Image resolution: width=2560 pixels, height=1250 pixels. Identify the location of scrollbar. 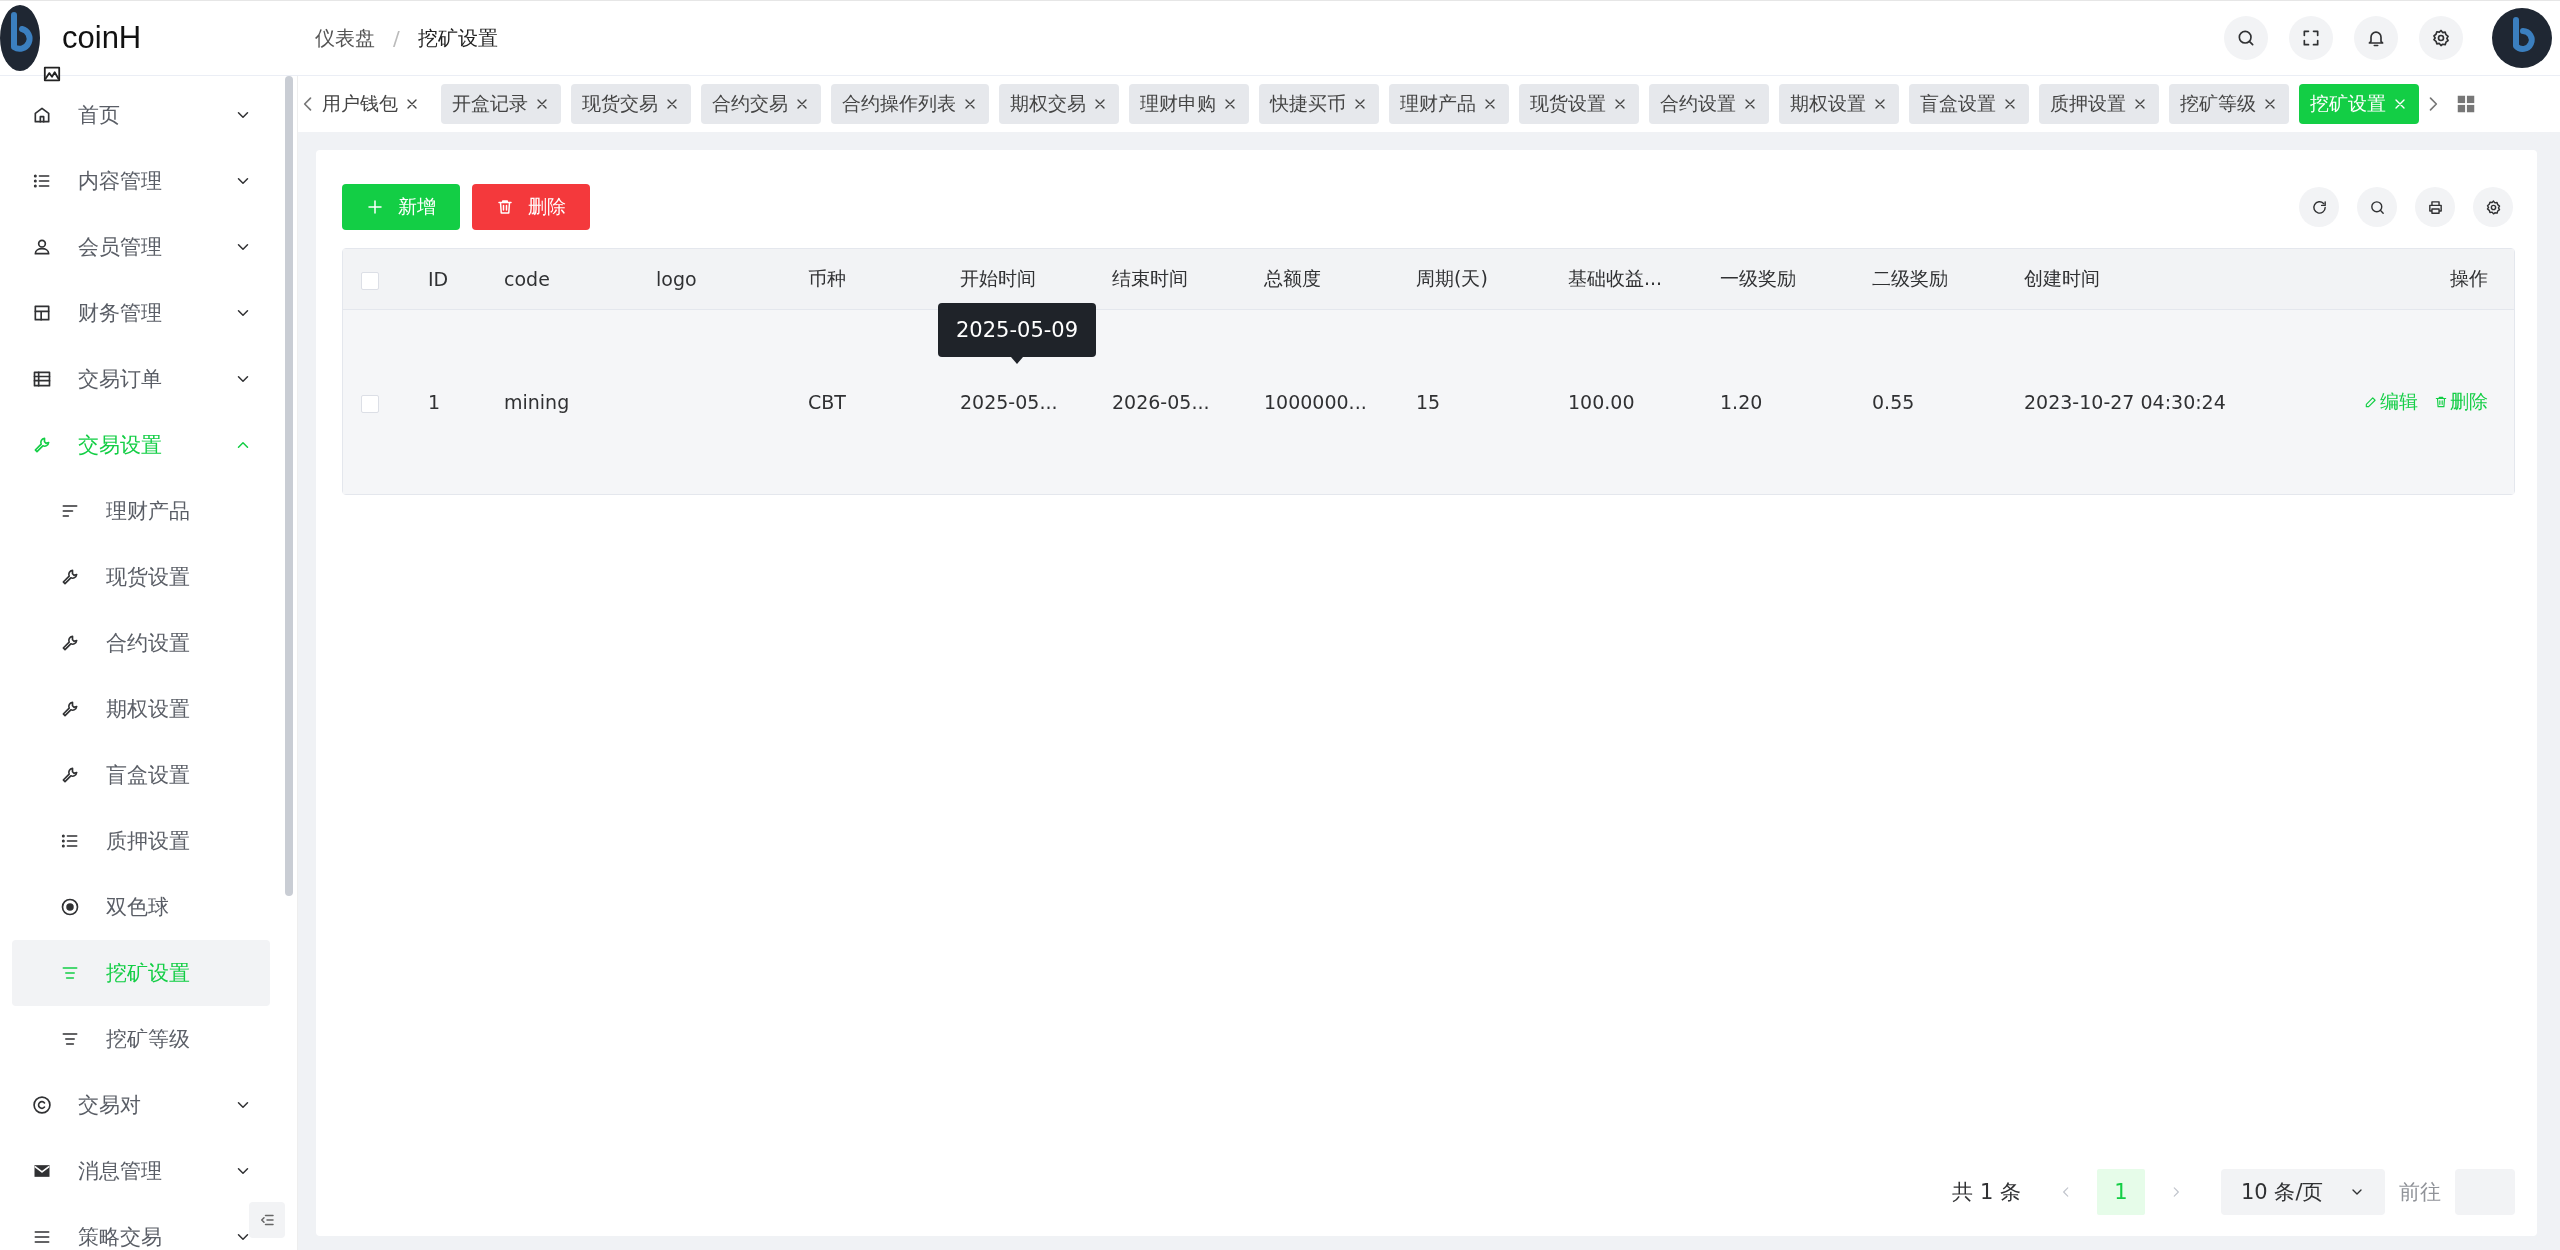
(289, 486).